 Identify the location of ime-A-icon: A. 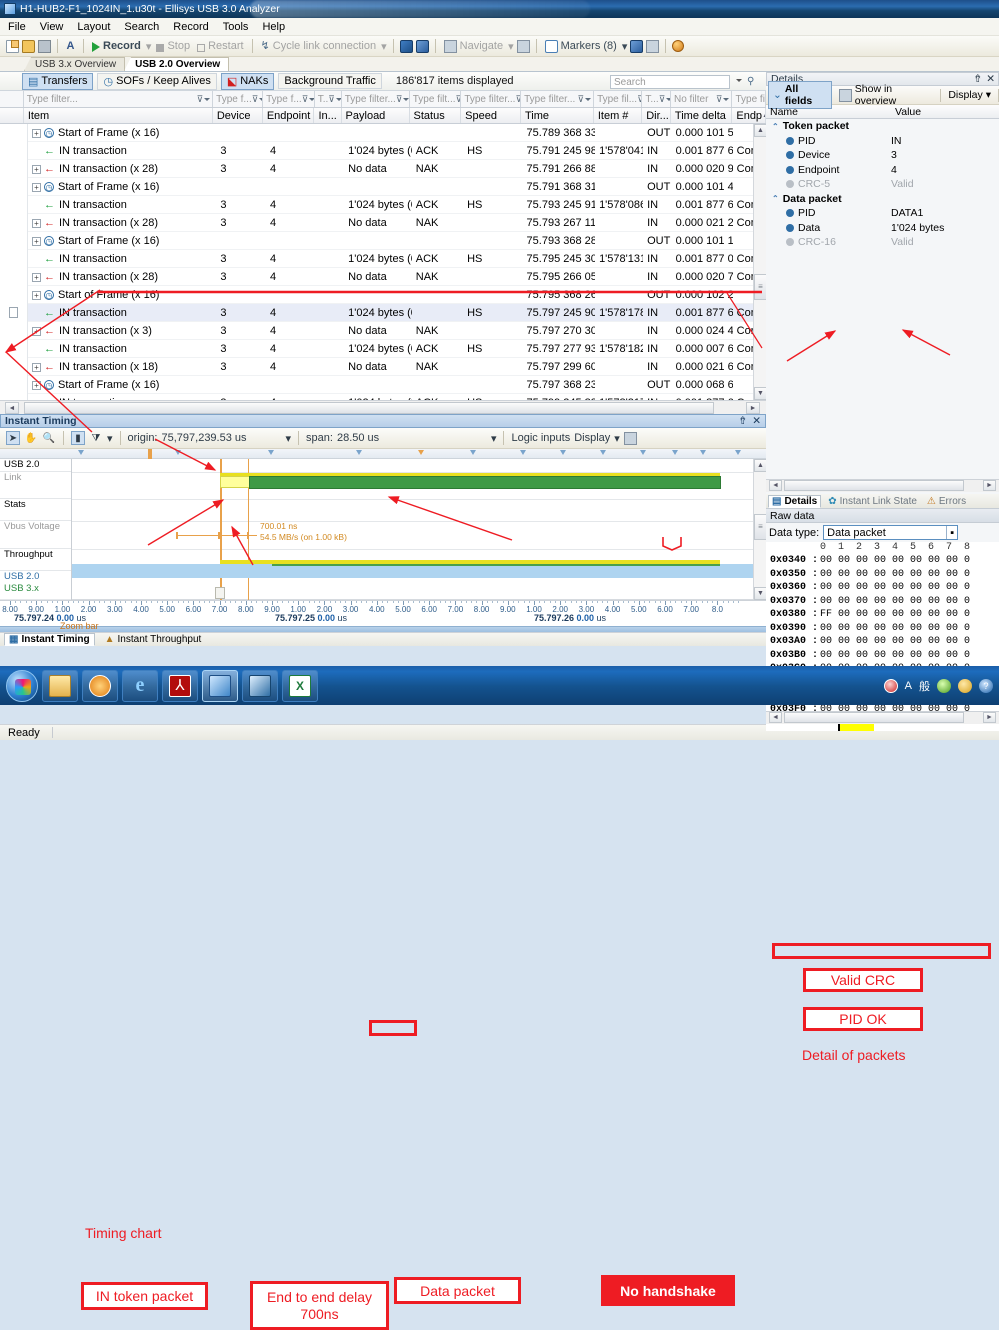
(908, 686).